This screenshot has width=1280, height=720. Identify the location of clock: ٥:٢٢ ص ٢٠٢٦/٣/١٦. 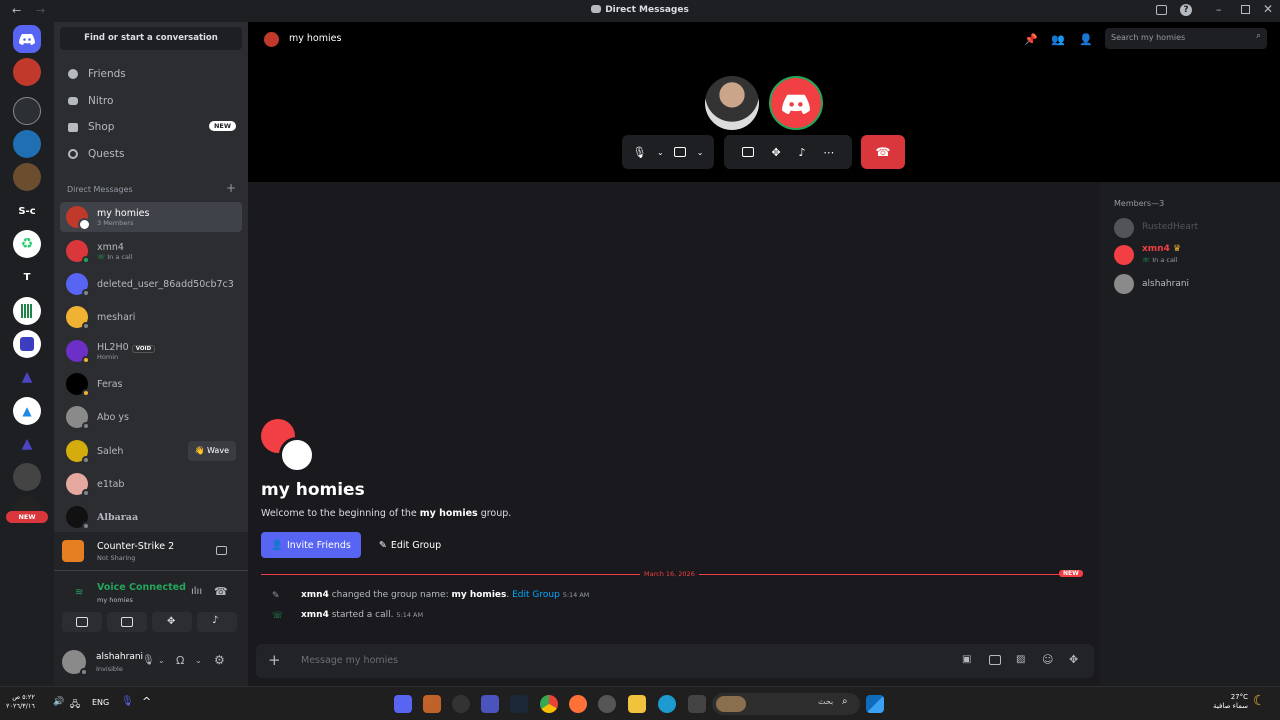
(20, 702).